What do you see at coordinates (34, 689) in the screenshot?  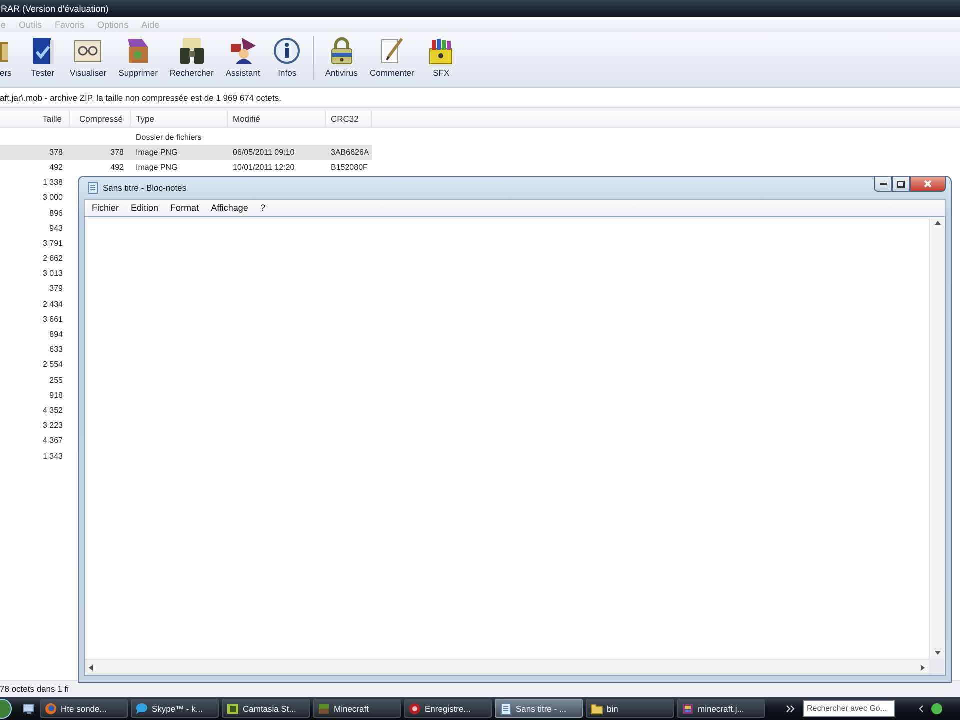 I see `status-text: 78 octets dans 1 fi` at bounding box center [34, 689].